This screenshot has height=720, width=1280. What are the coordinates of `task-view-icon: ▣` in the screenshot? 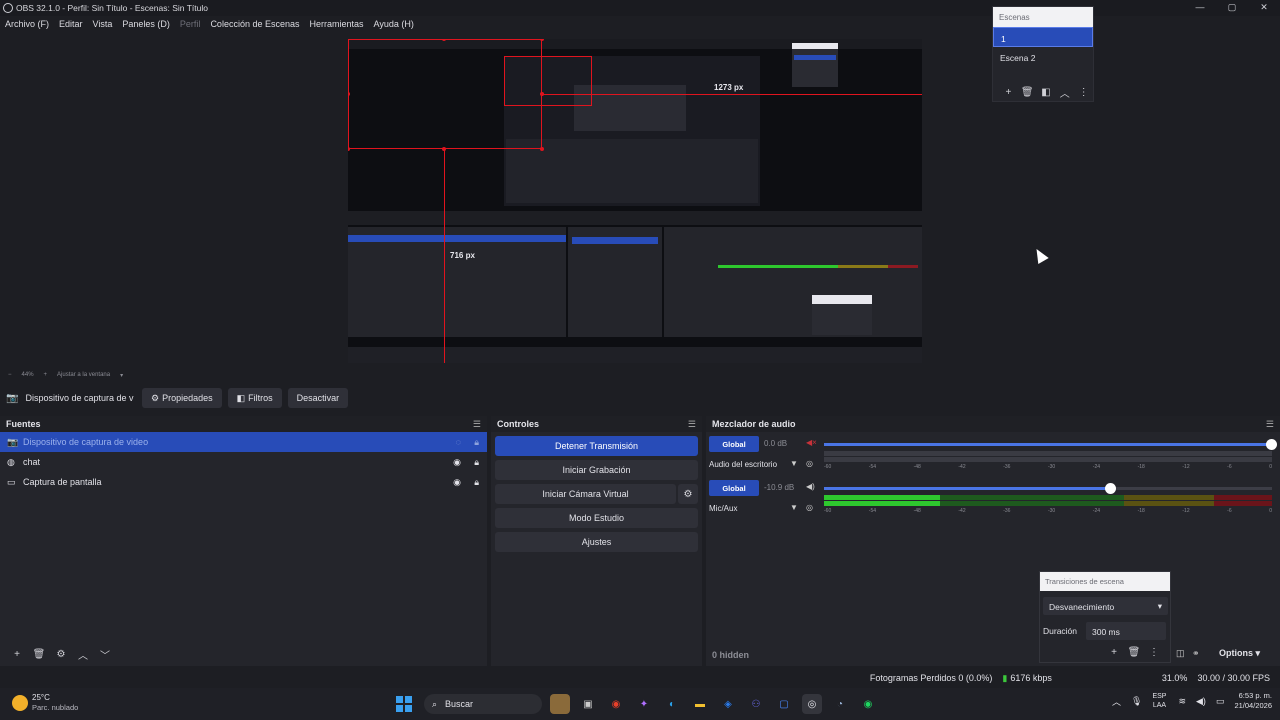 It's located at (588, 704).